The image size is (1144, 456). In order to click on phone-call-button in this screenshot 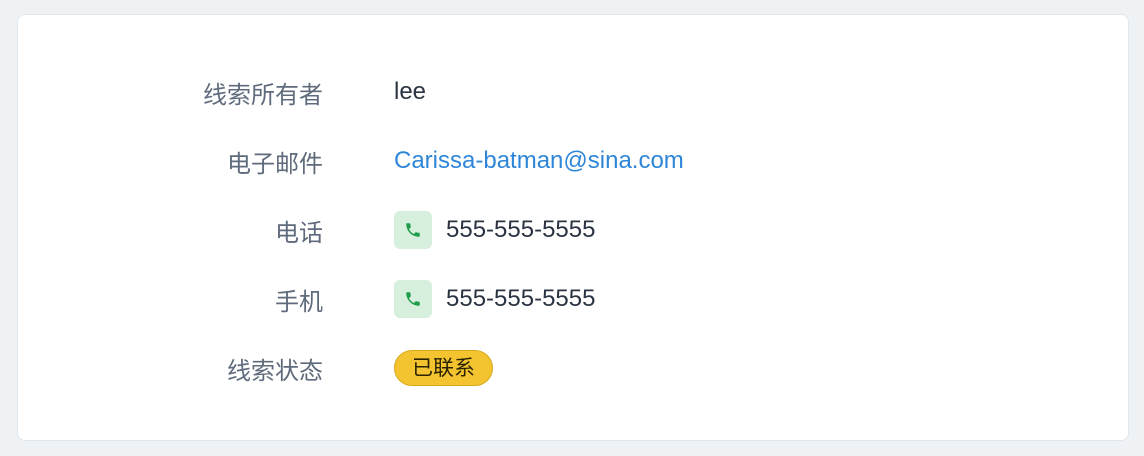, I will do `click(413, 230)`.